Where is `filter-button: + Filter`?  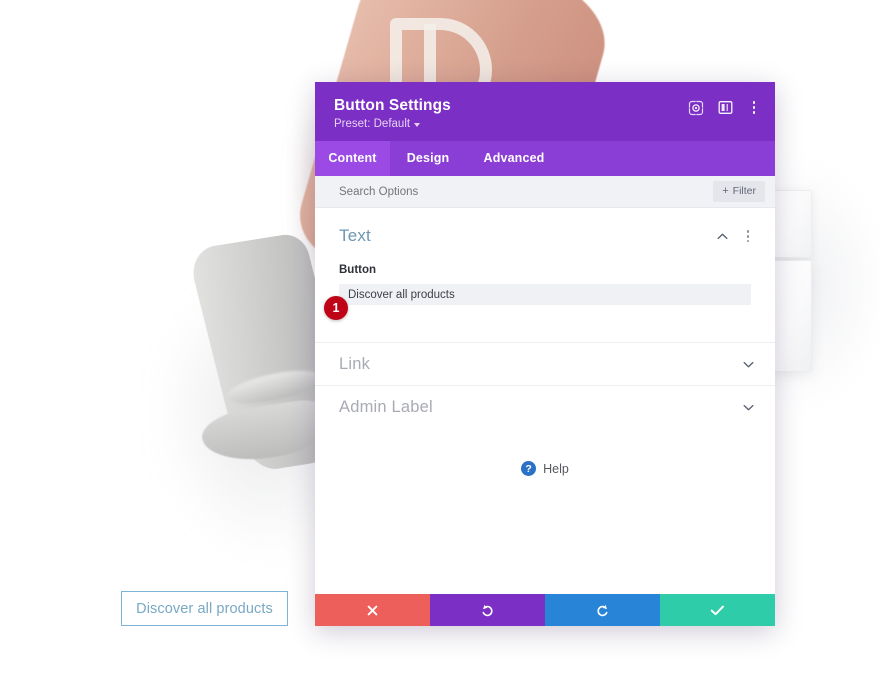 filter-button: + Filter is located at coordinates (739, 192).